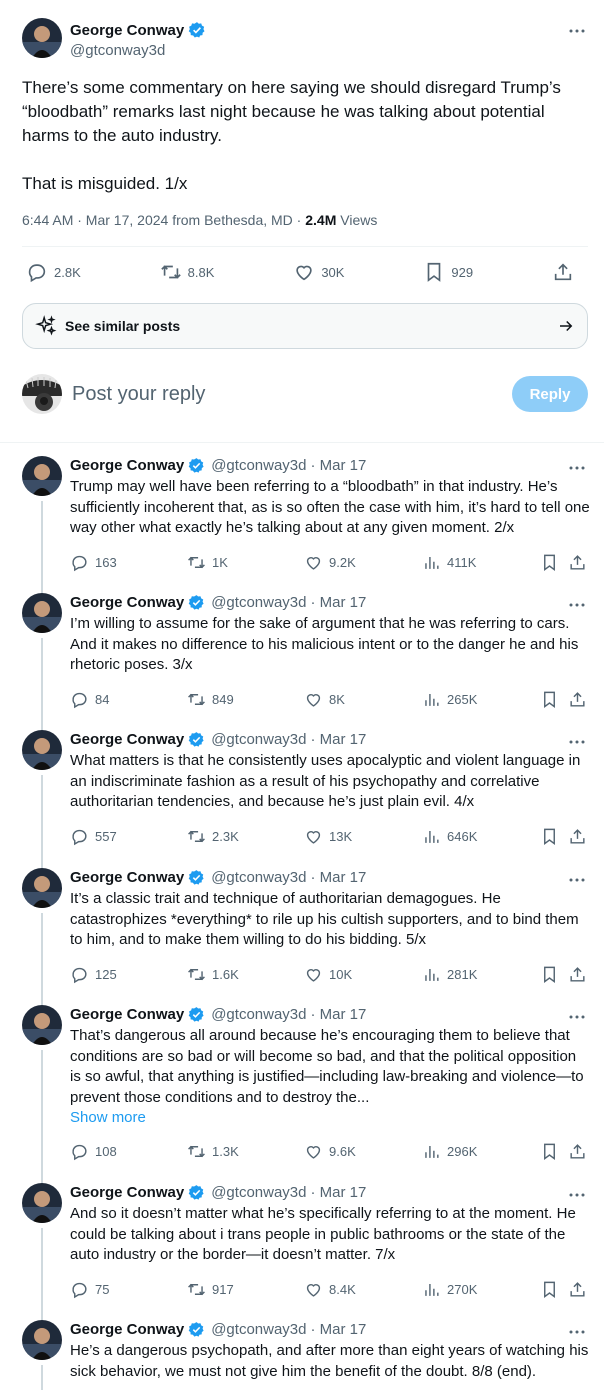  Describe the element at coordinates (213, 974) in the screenshot. I see `retweet-action: 1.6K` at that location.